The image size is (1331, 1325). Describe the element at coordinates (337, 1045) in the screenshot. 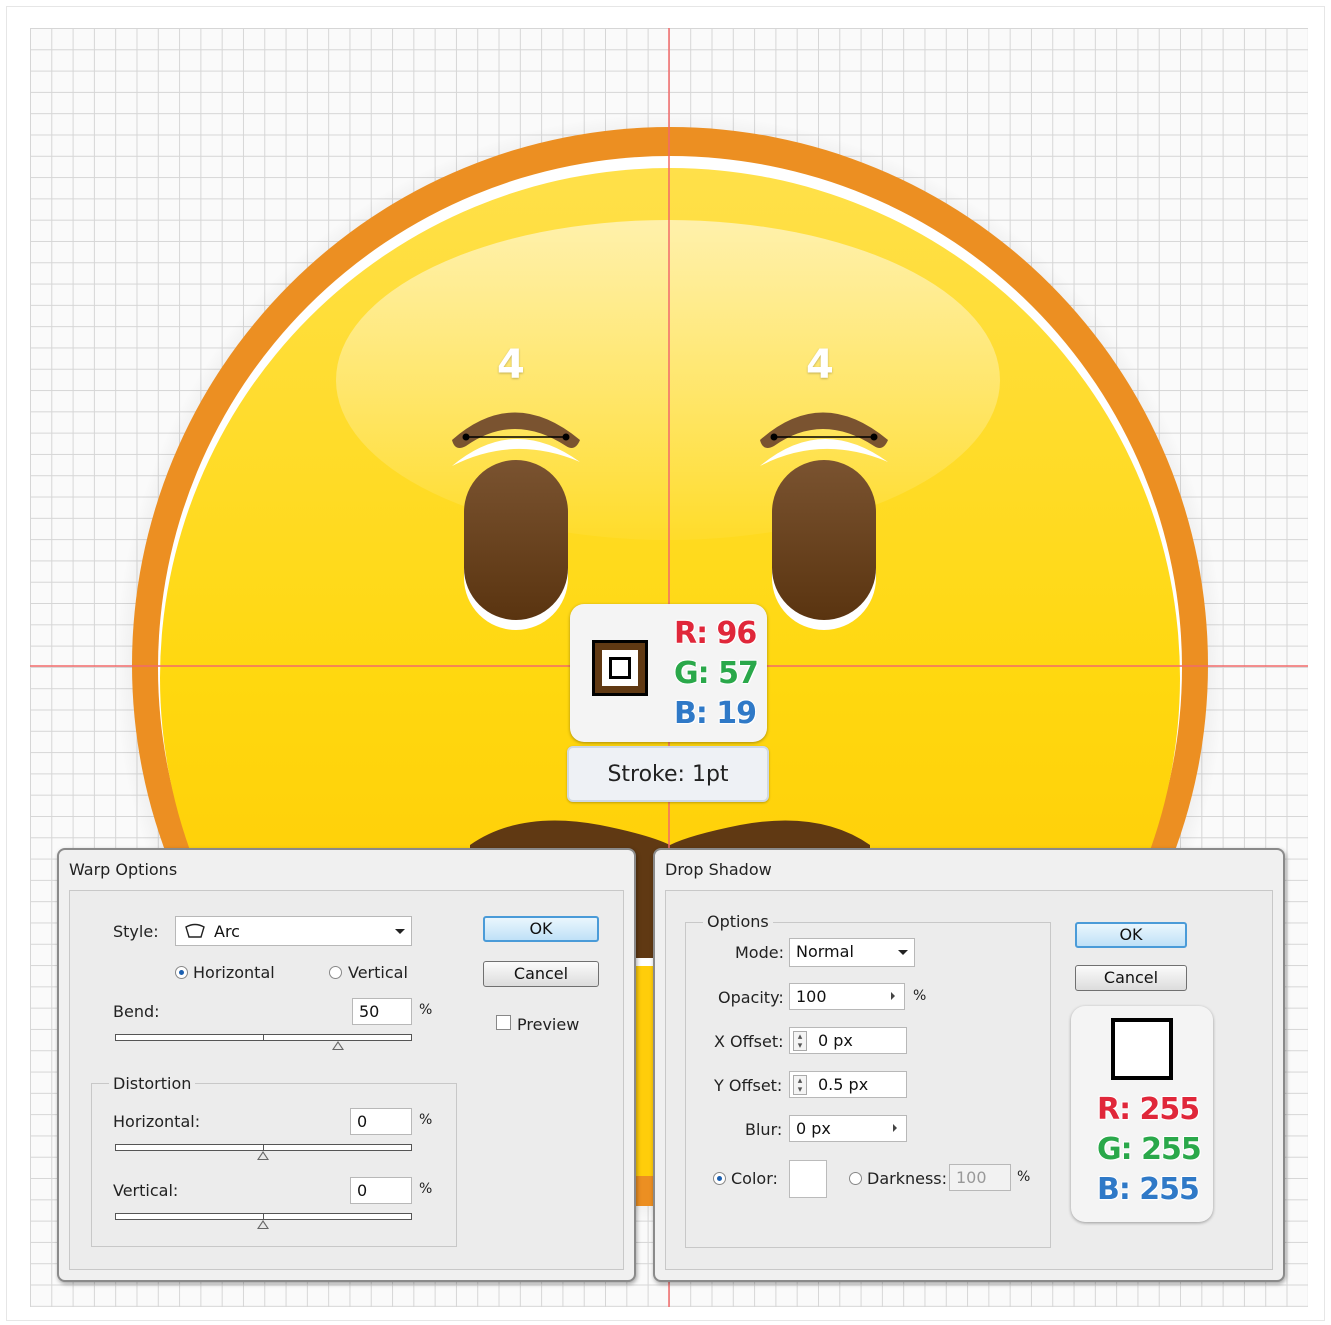

I see `bend-slider-thumb` at that location.